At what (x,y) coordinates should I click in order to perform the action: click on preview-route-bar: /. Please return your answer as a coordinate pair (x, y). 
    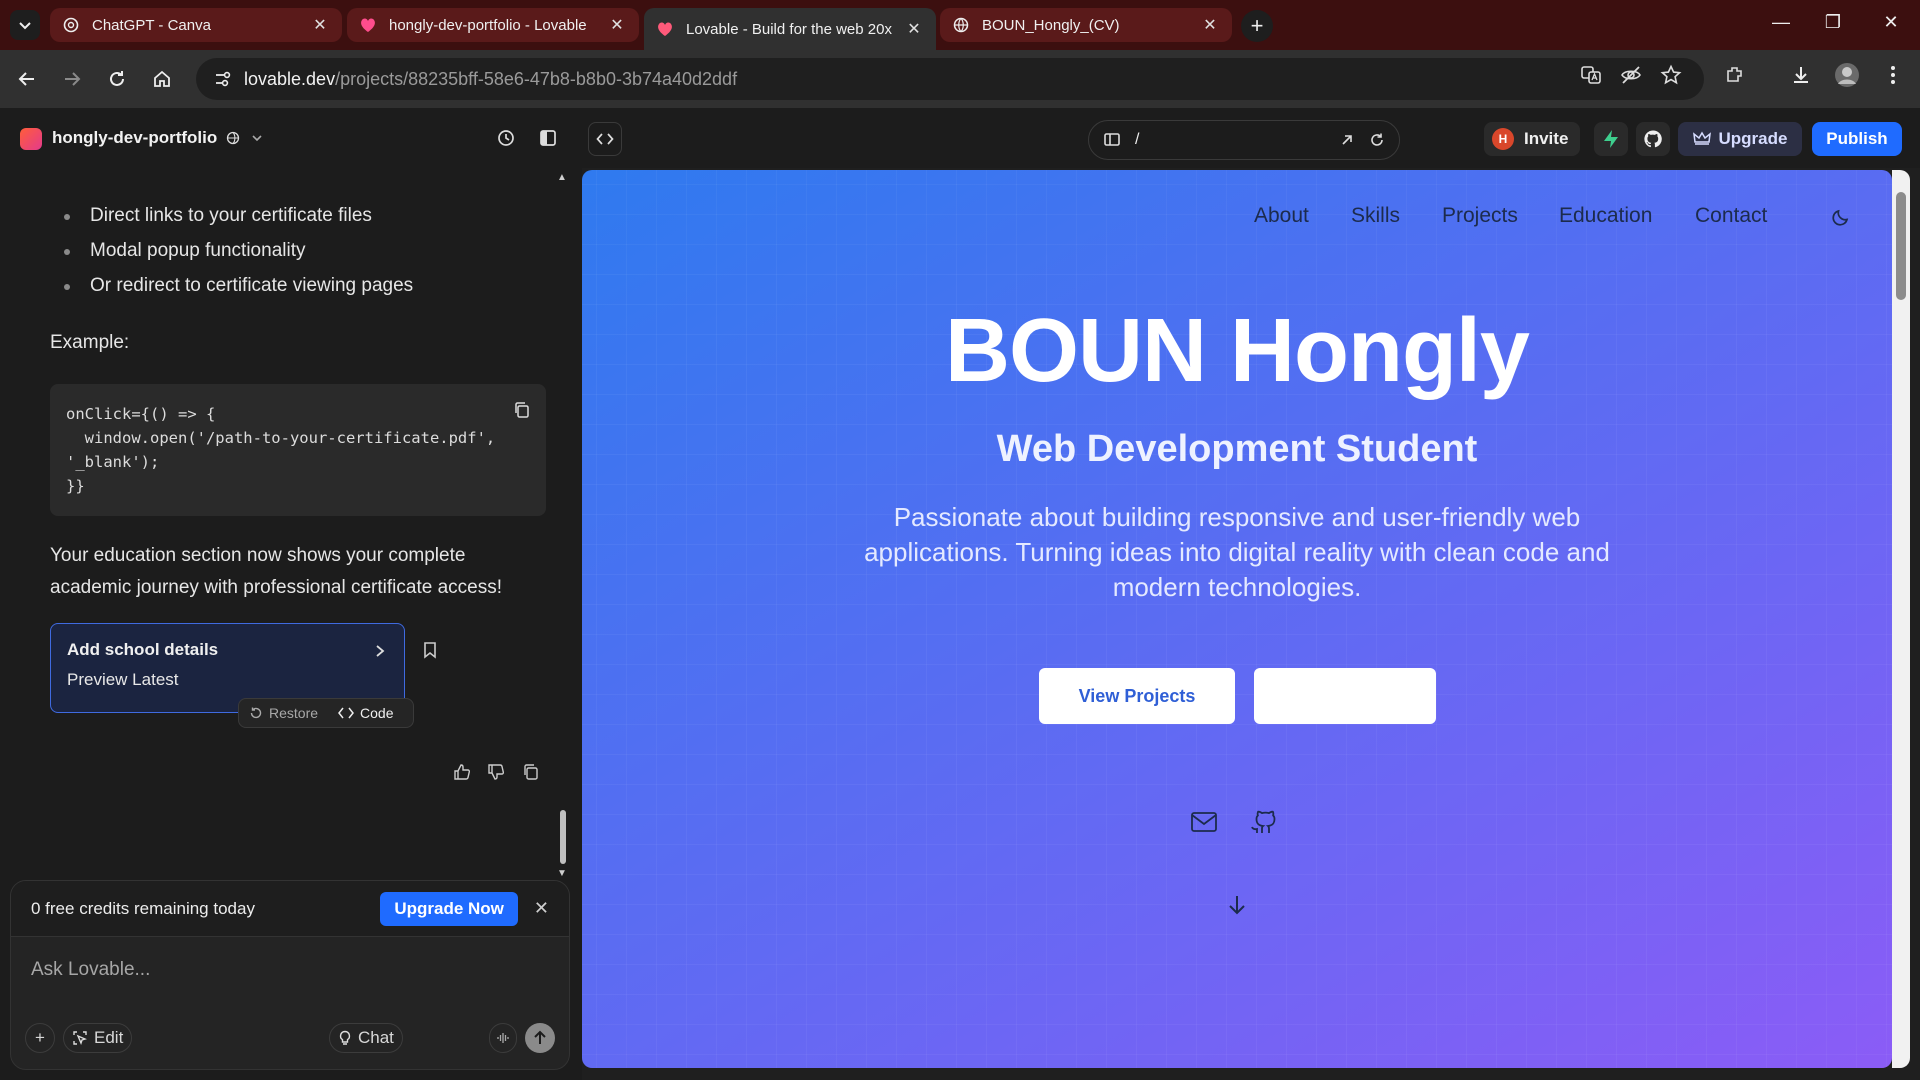
    Looking at the image, I should click on (1244, 140).